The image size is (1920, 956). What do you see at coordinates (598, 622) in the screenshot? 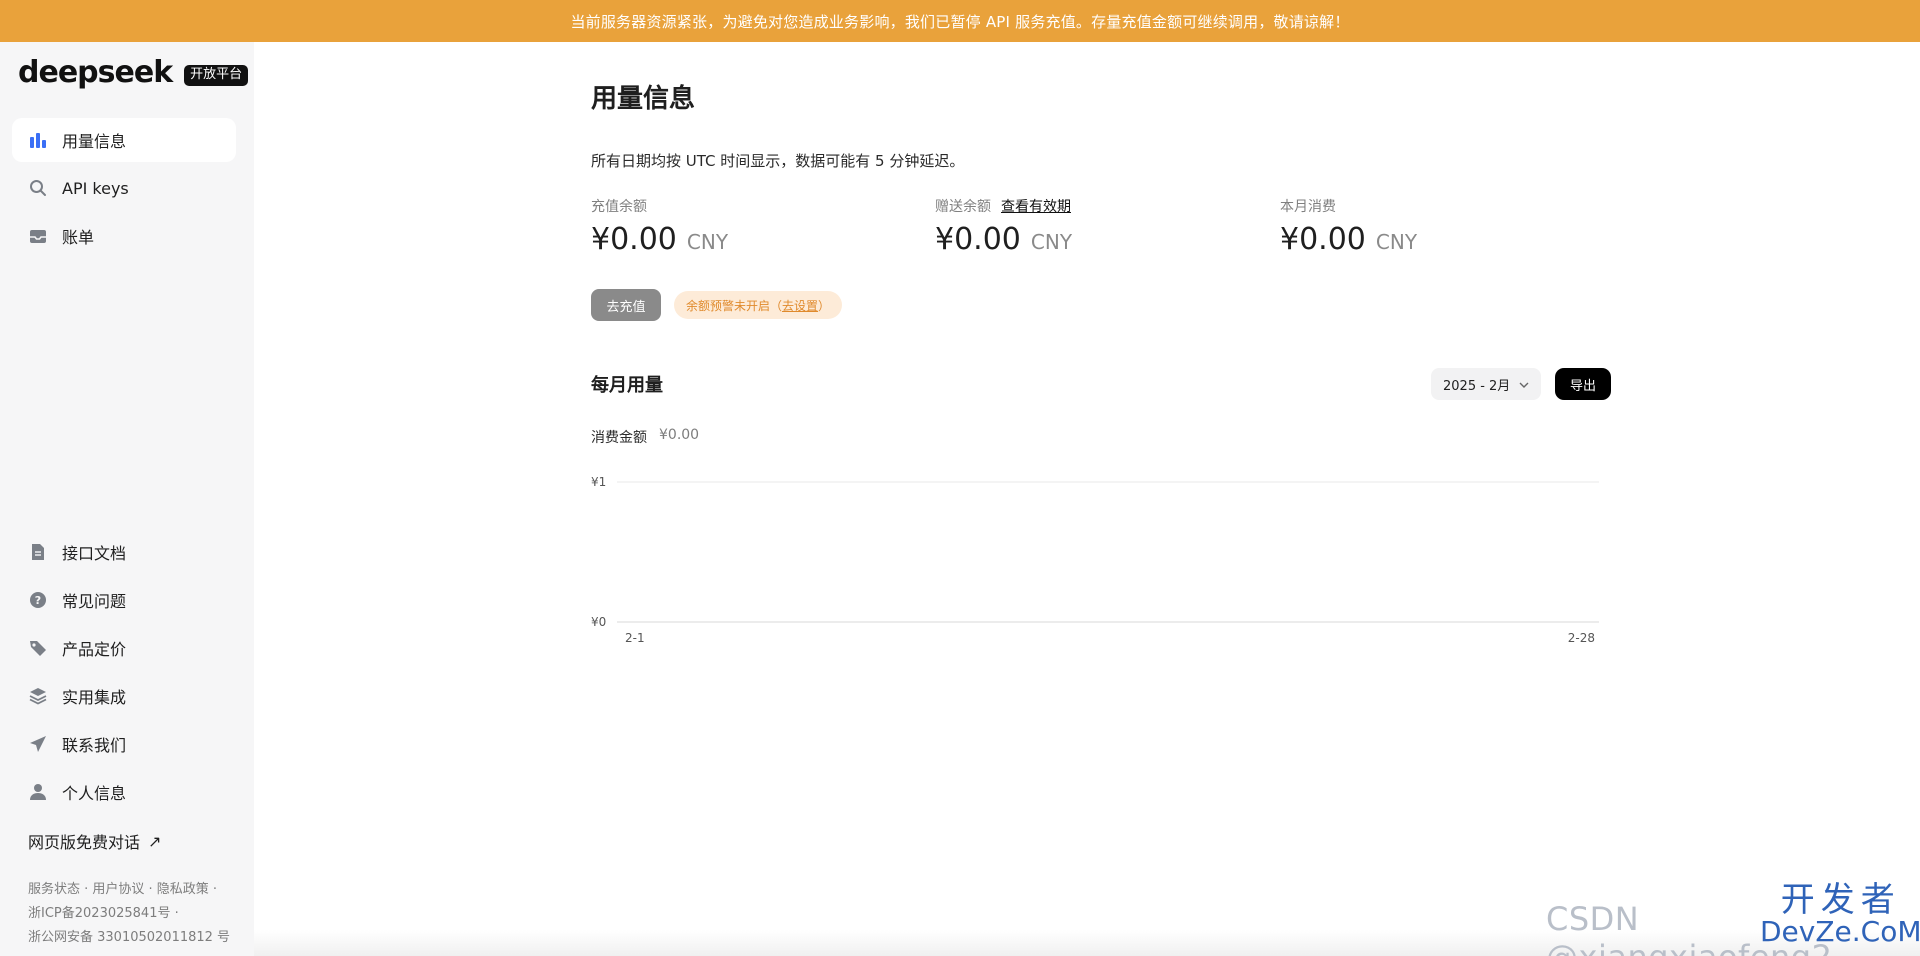
I see `y-tick-label: ¥0` at bounding box center [598, 622].